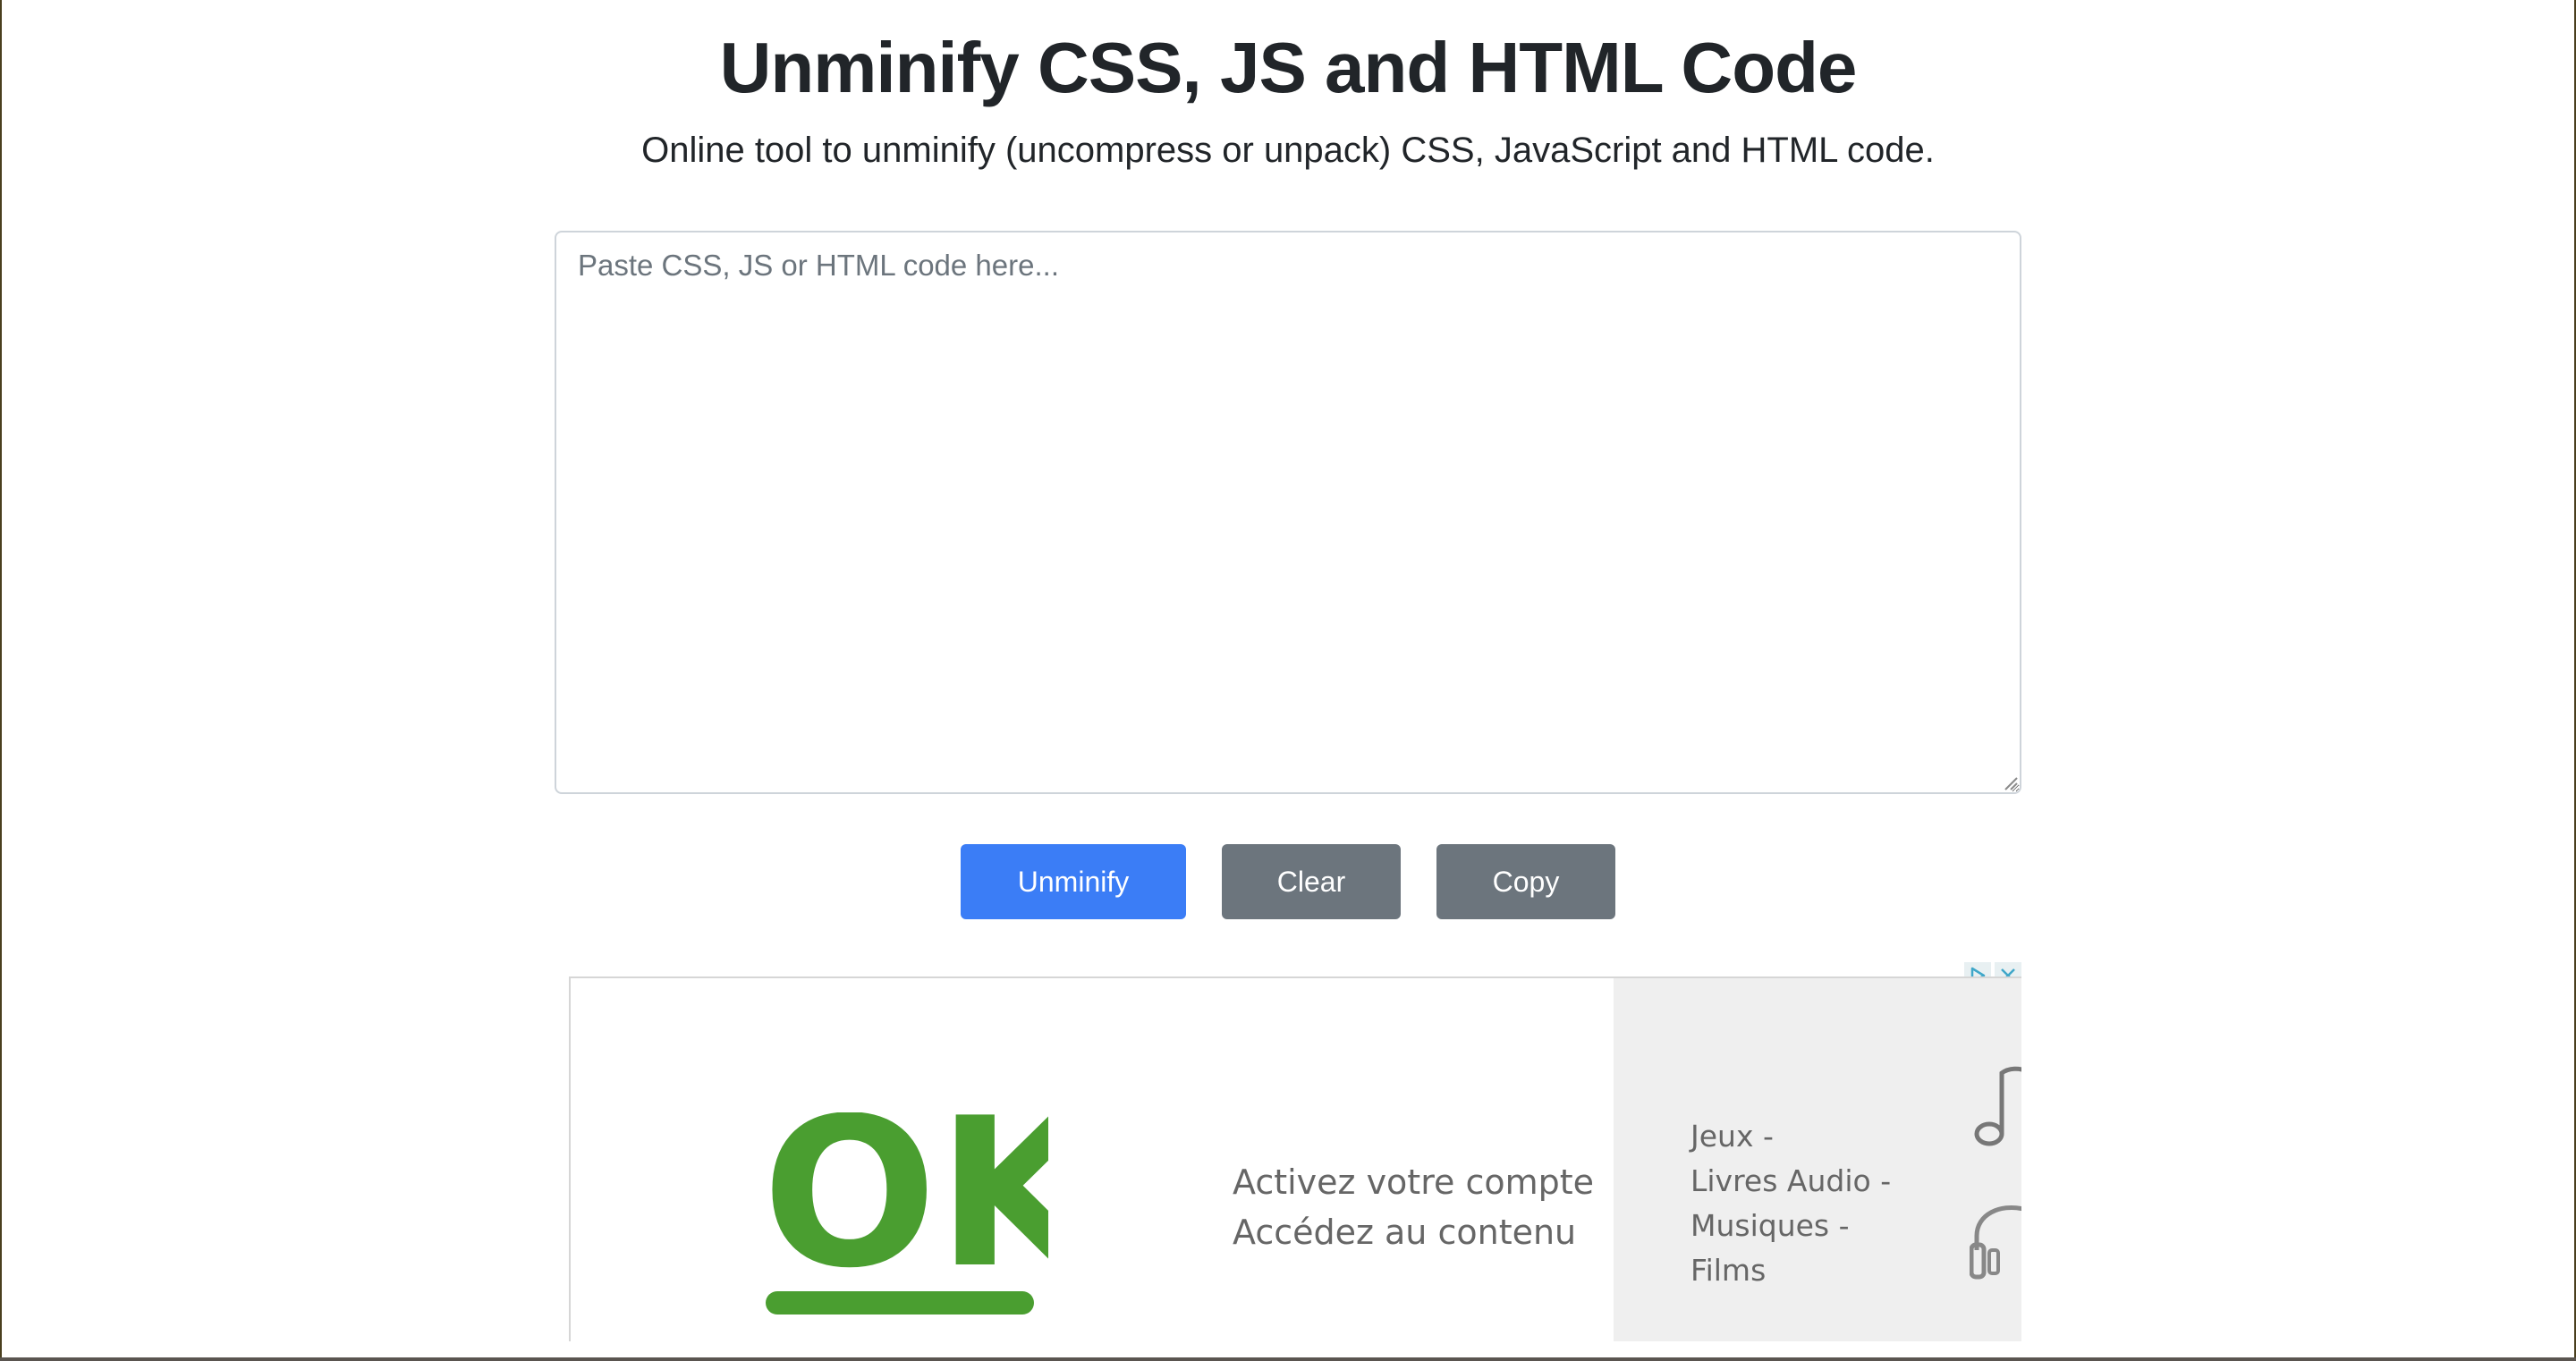 The width and height of the screenshot is (2576, 1361). Describe the element at coordinates (1073, 882) in the screenshot. I see `unminify-button: Unminify` at that location.